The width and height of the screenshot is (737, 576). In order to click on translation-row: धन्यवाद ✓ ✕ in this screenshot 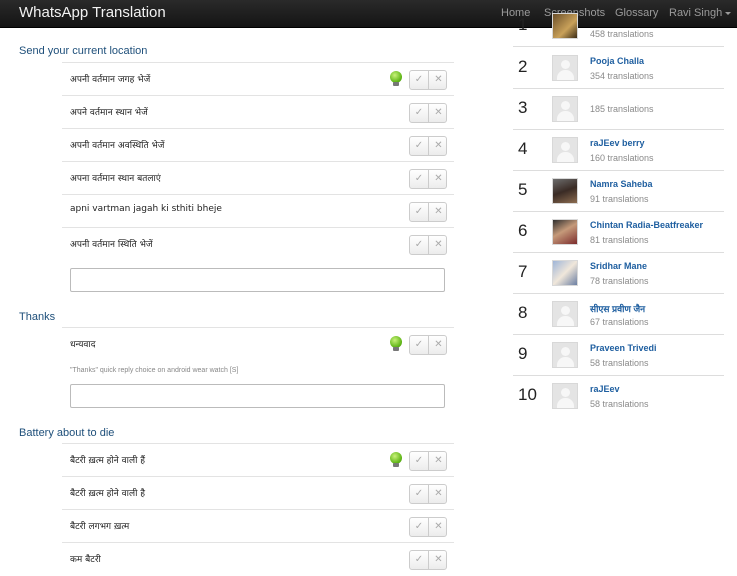, I will do `click(258, 343)`.